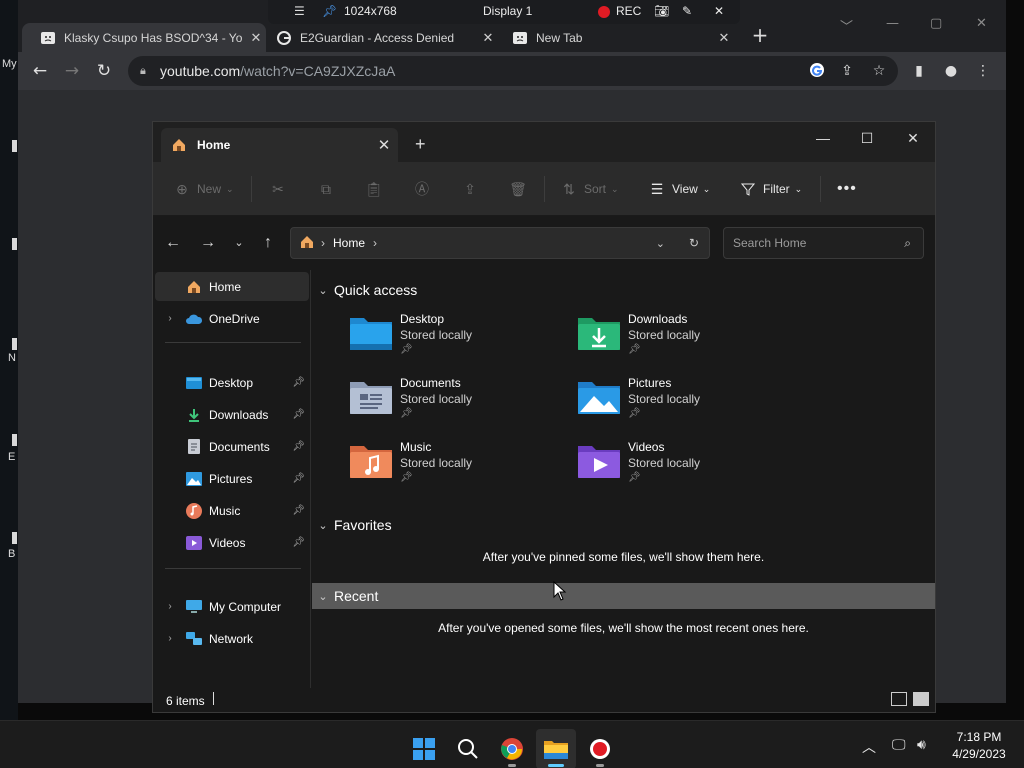 The width and height of the screenshot is (1024, 768). Describe the element at coordinates (203, 189) in the screenshot. I see `new-button: ⊕ New ⌄` at that location.